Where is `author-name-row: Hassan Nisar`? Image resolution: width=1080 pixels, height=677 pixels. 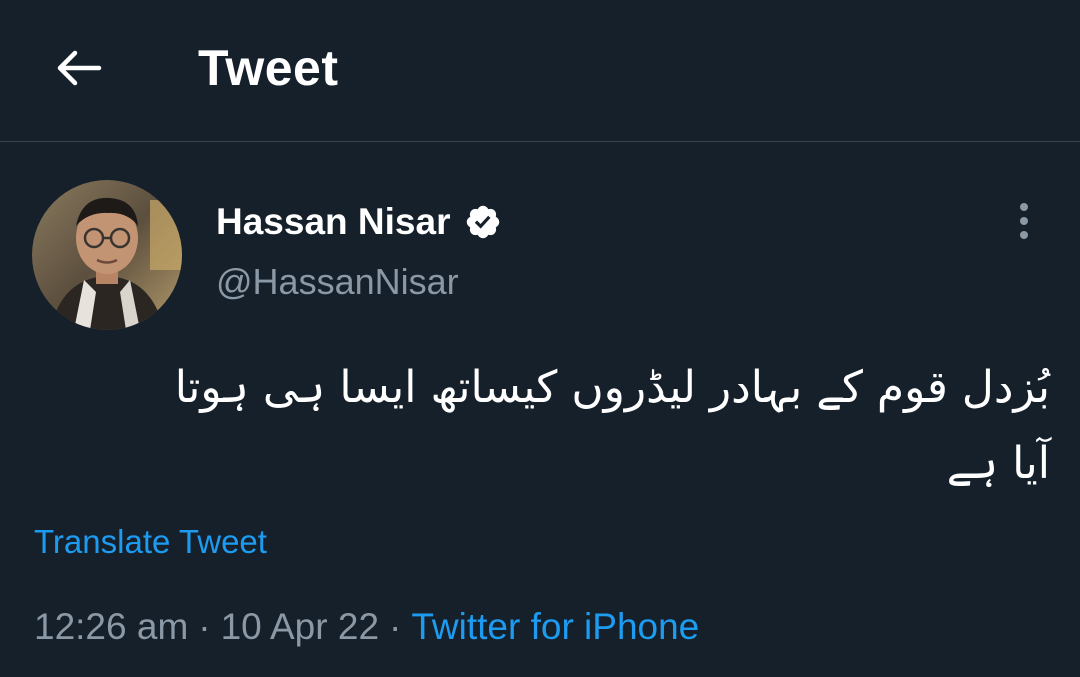
author-name-row: Hassan Nisar is located at coordinates (359, 222).